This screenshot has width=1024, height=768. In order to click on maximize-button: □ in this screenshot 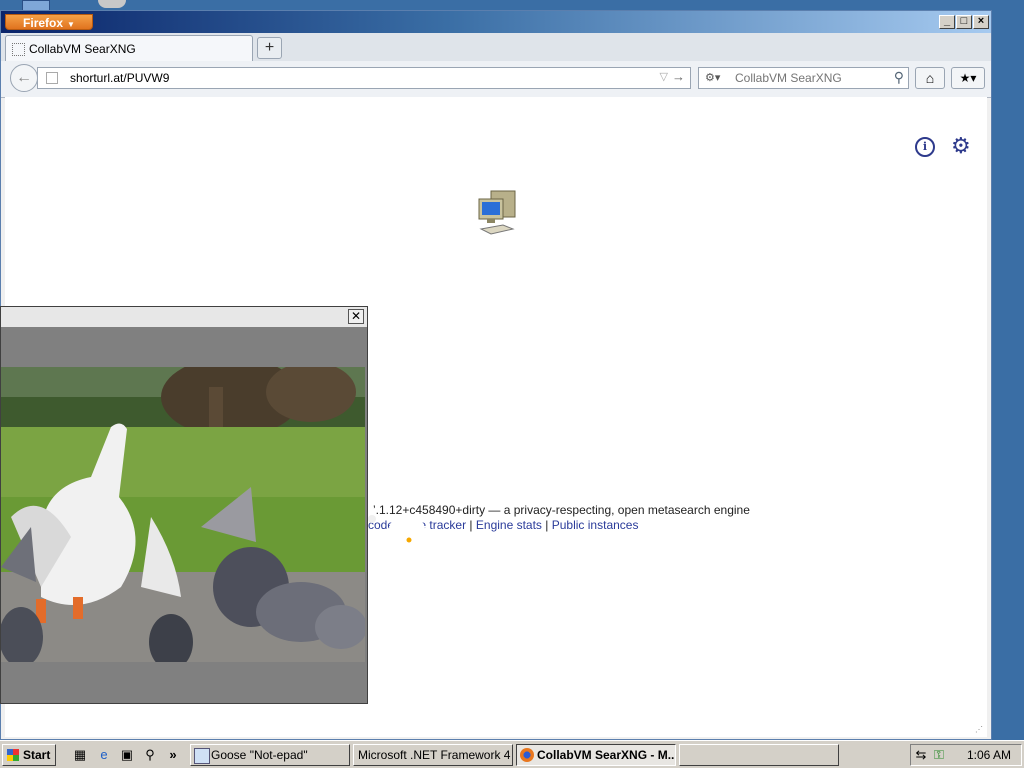, I will do `click(964, 22)`.